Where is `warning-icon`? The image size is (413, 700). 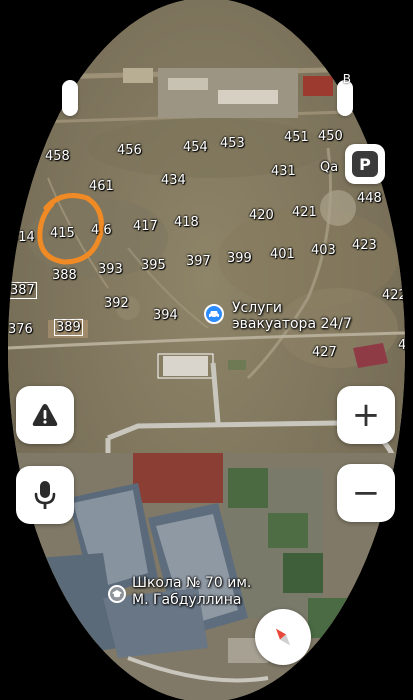
warning-icon is located at coordinates (45, 415).